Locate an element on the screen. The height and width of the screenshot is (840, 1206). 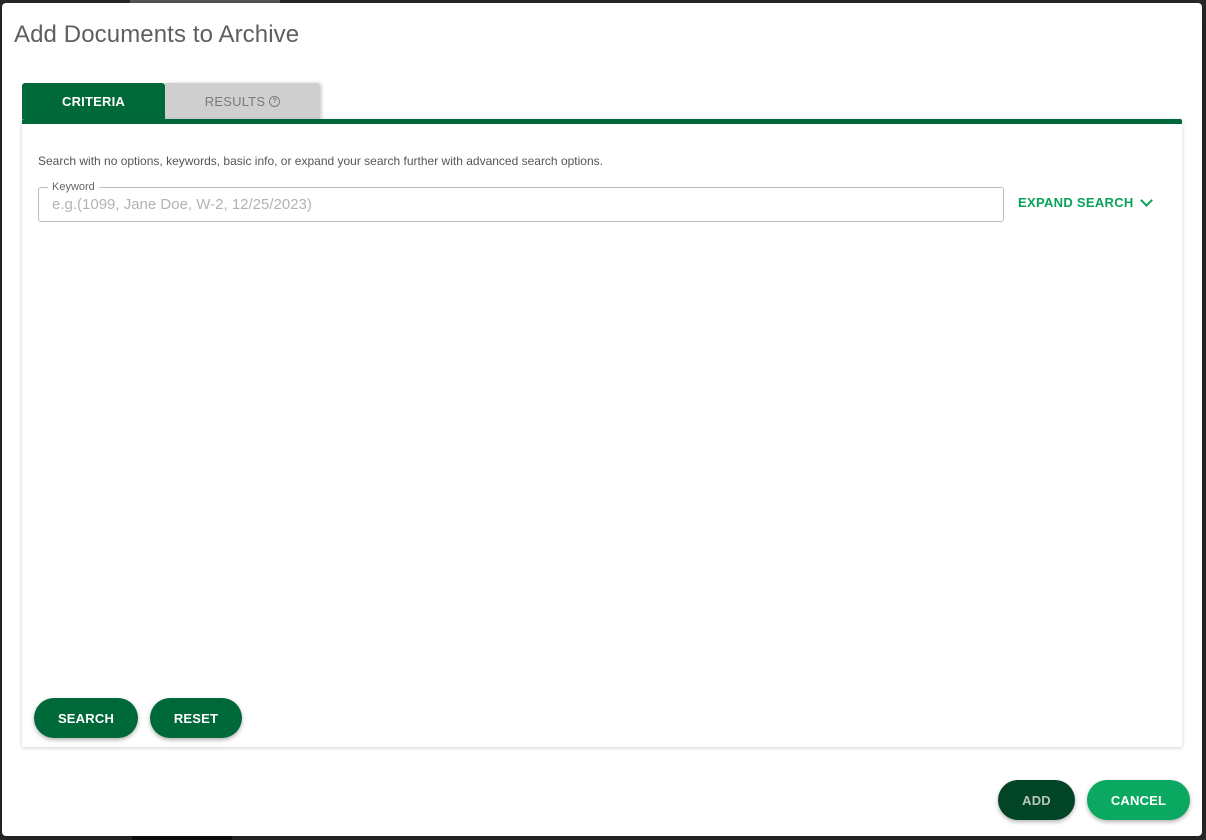
tab-bar: CRITERIA RESULTS ? is located at coordinates (171, 101).